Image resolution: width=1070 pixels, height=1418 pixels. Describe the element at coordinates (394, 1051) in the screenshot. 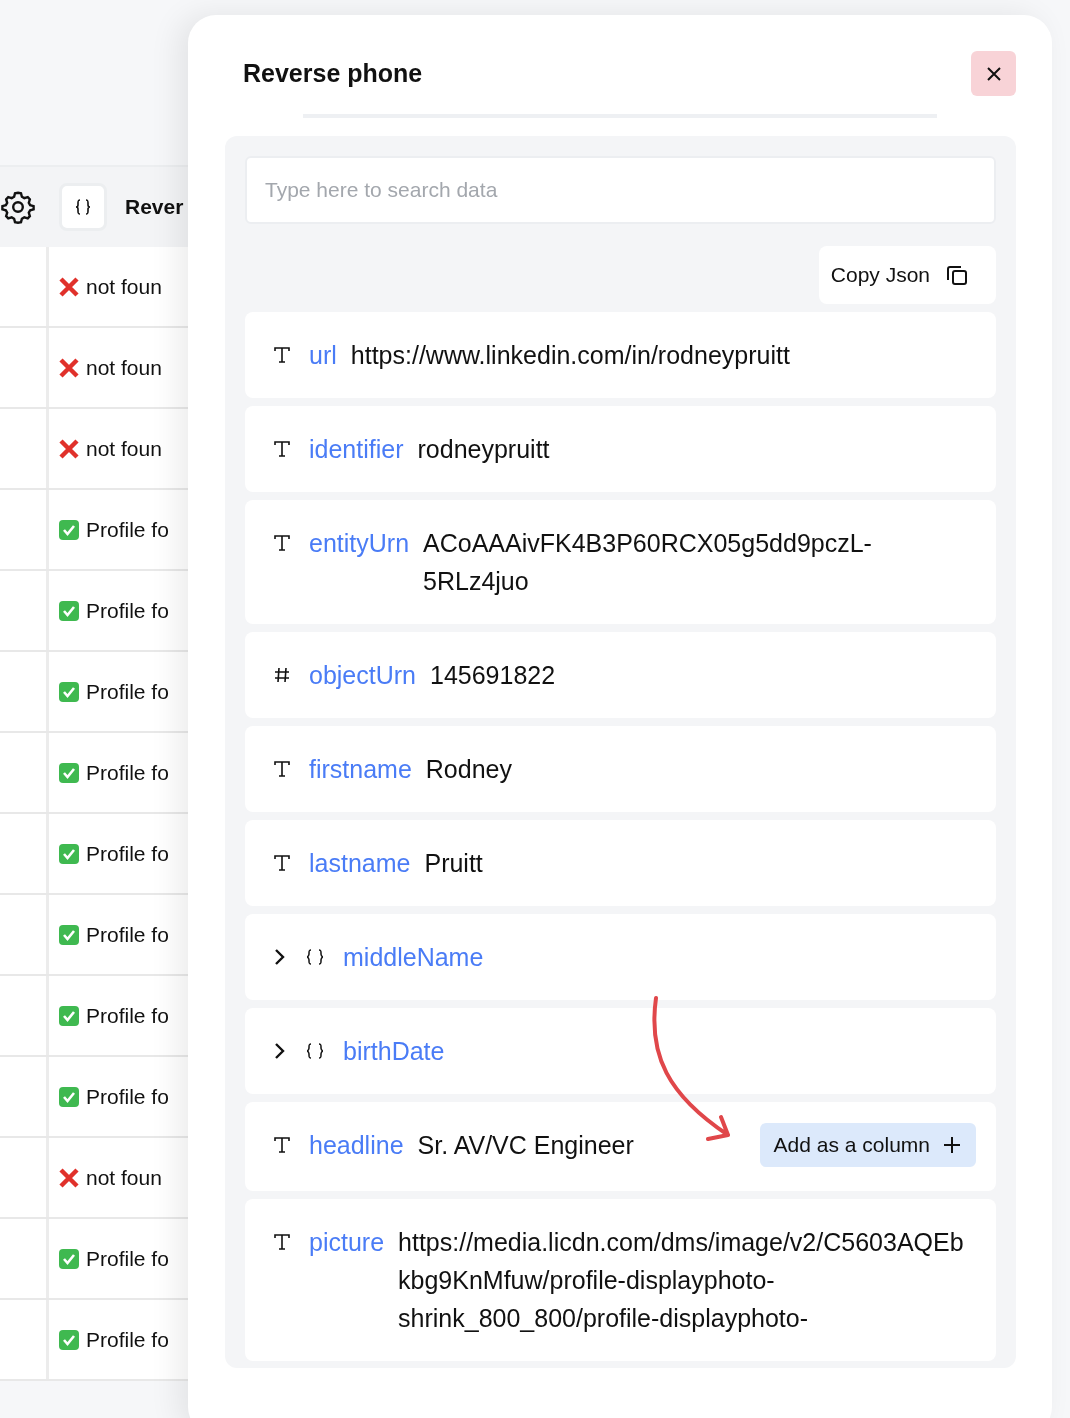

I see `field-key: birthDate` at that location.